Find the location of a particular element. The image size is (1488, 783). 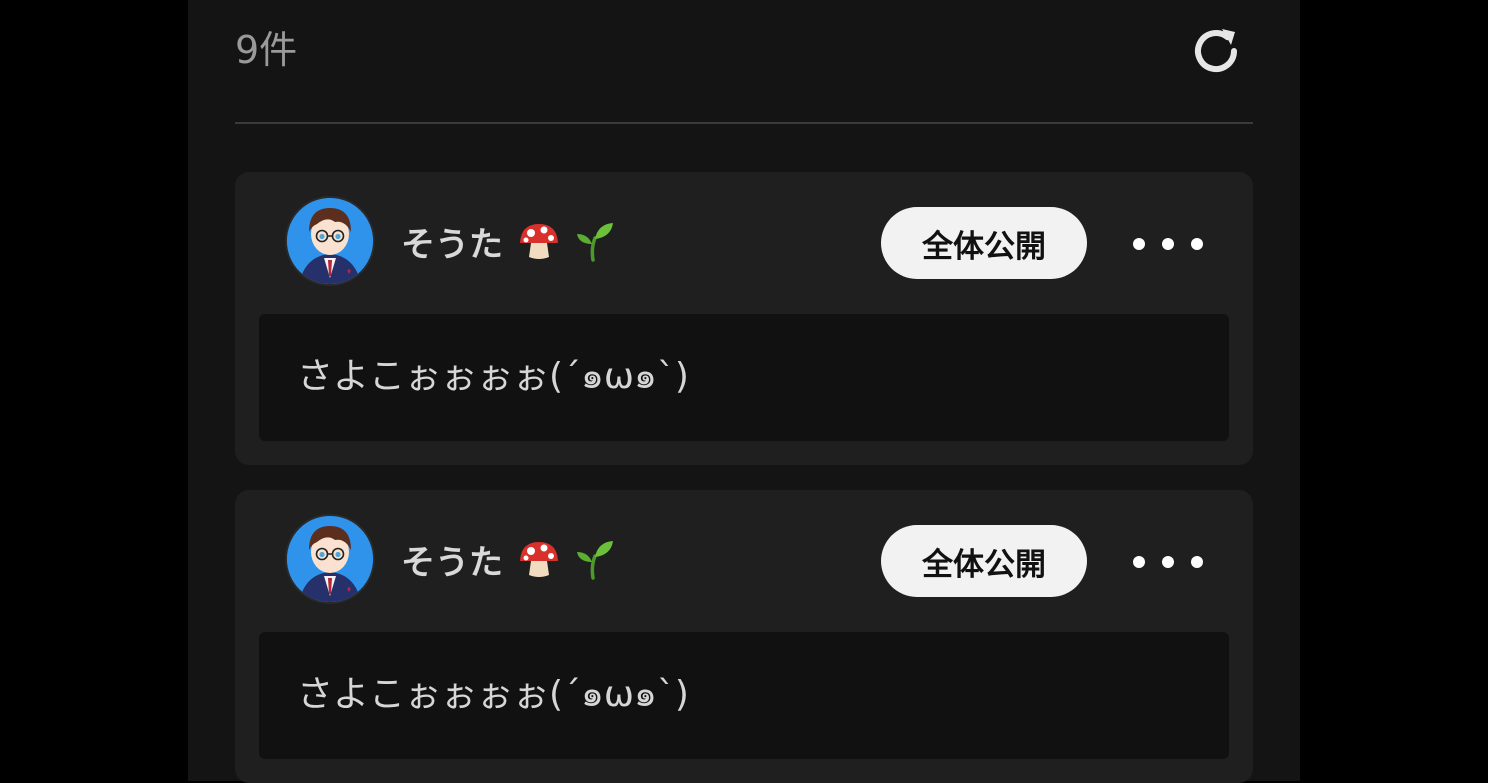

list-header: 9件 is located at coordinates (744, 62).